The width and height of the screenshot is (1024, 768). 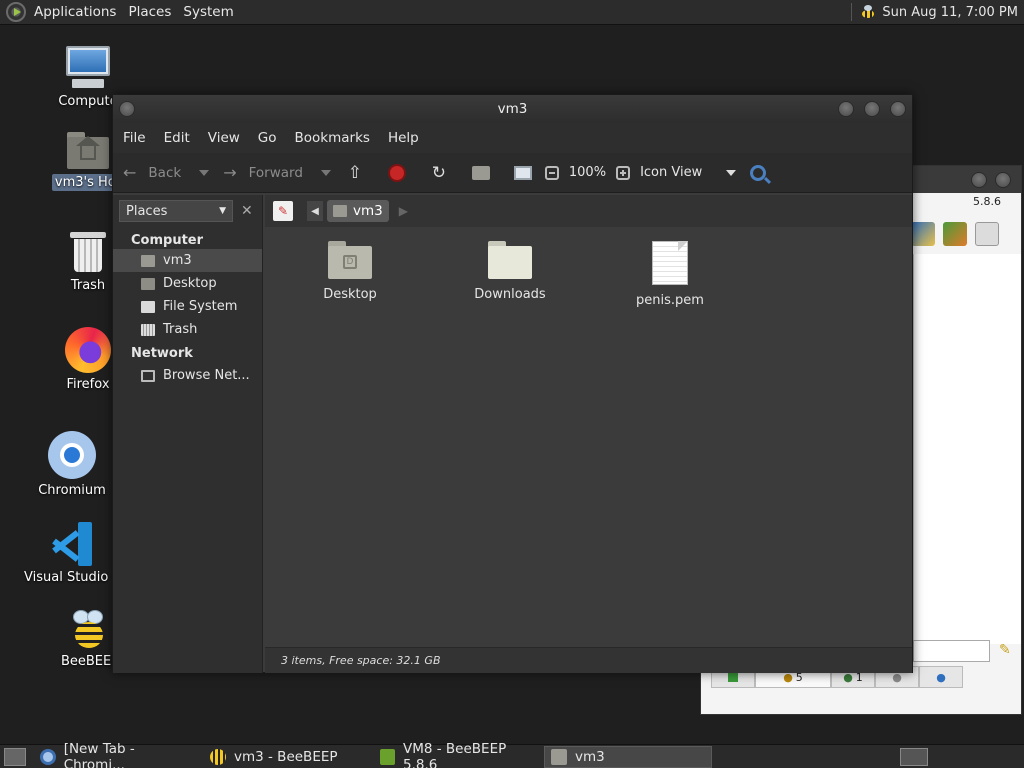 I want to click on sidebar-item-label: Trash, so click(x=180, y=329).